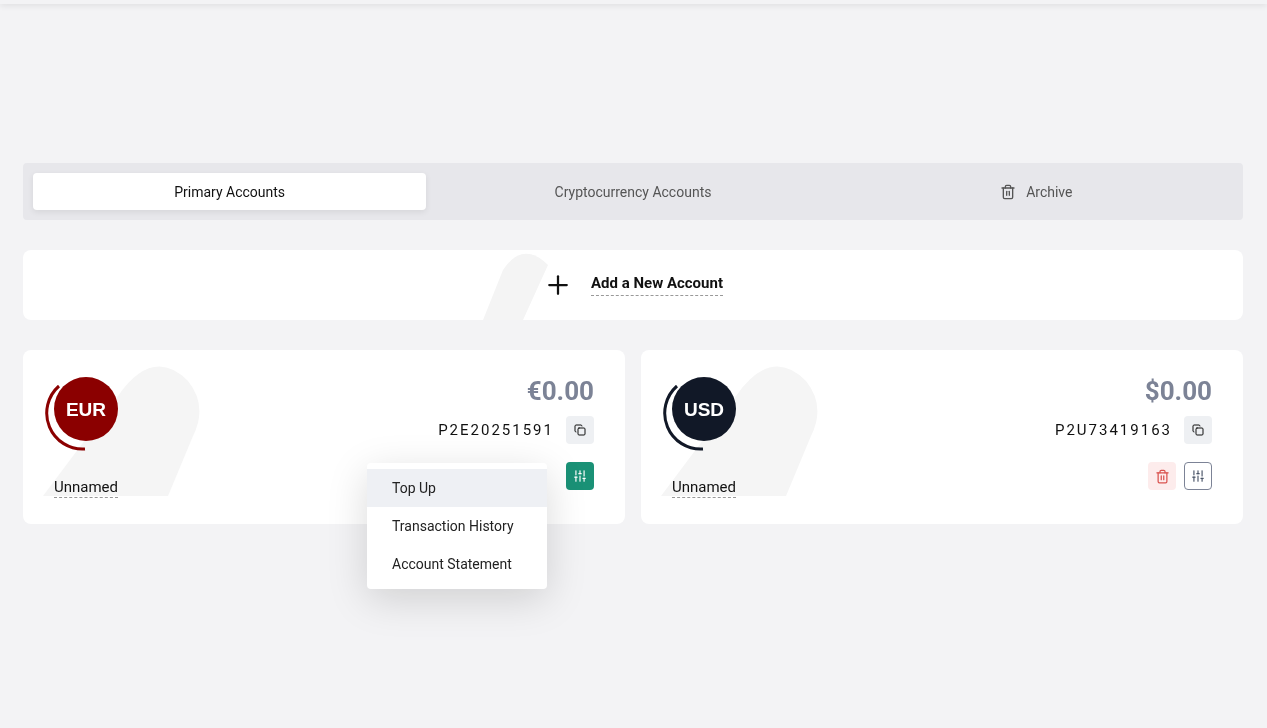 The image size is (1267, 728). What do you see at coordinates (1178, 391) in the screenshot?
I see `balance: $0.00` at bounding box center [1178, 391].